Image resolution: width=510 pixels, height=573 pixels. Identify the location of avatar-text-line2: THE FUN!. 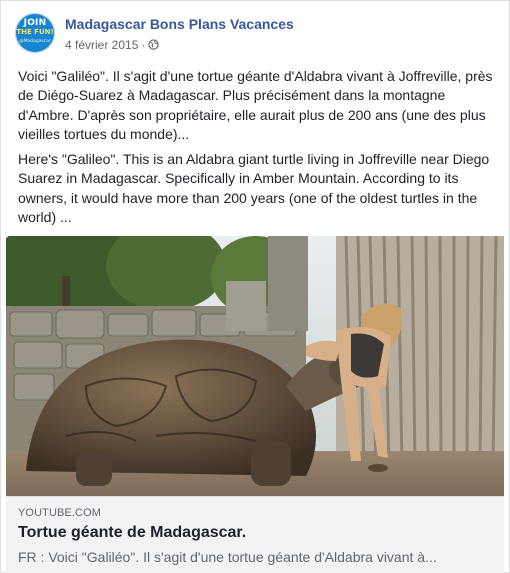
(35, 32).